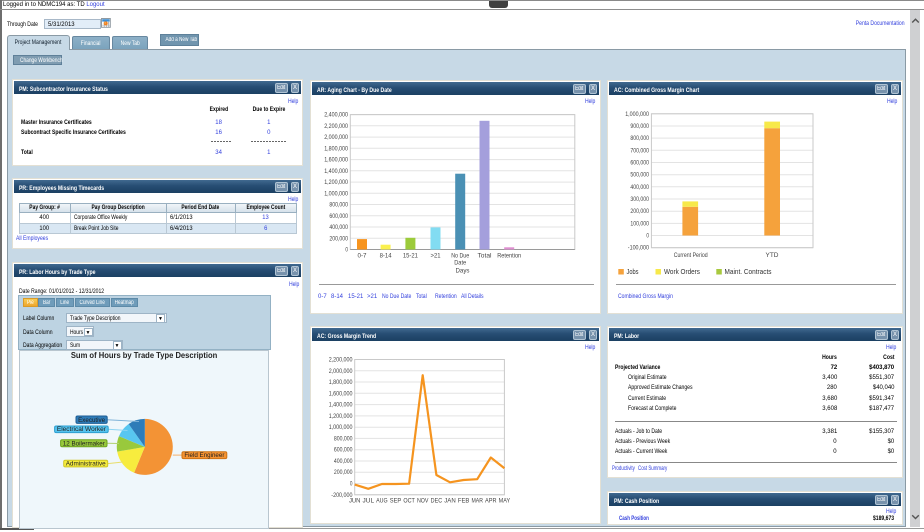 Image resolution: width=924 pixels, height=532 pixels. Describe the element at coordinates (382, 502) in the screenshot. I see `svg-text: AUG` at that location.